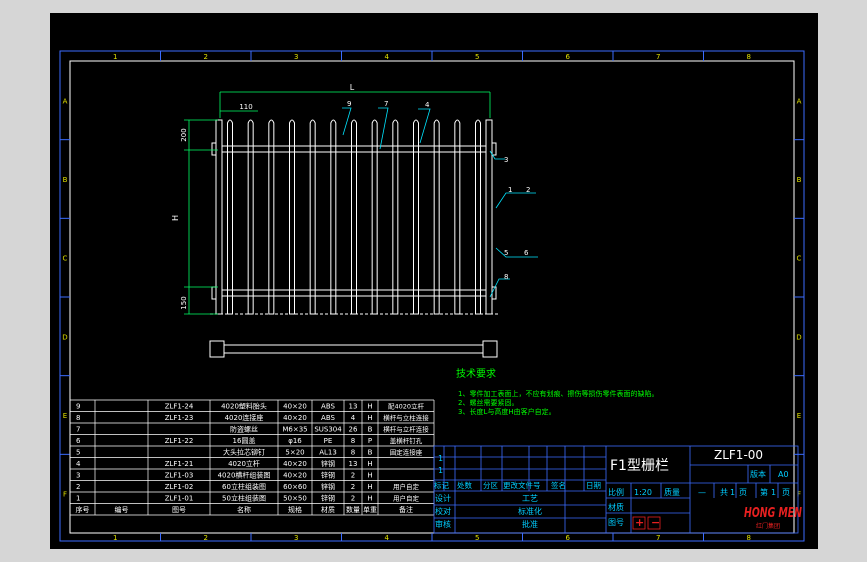  I want to click on dim-L-label: L, so click(352, 87).